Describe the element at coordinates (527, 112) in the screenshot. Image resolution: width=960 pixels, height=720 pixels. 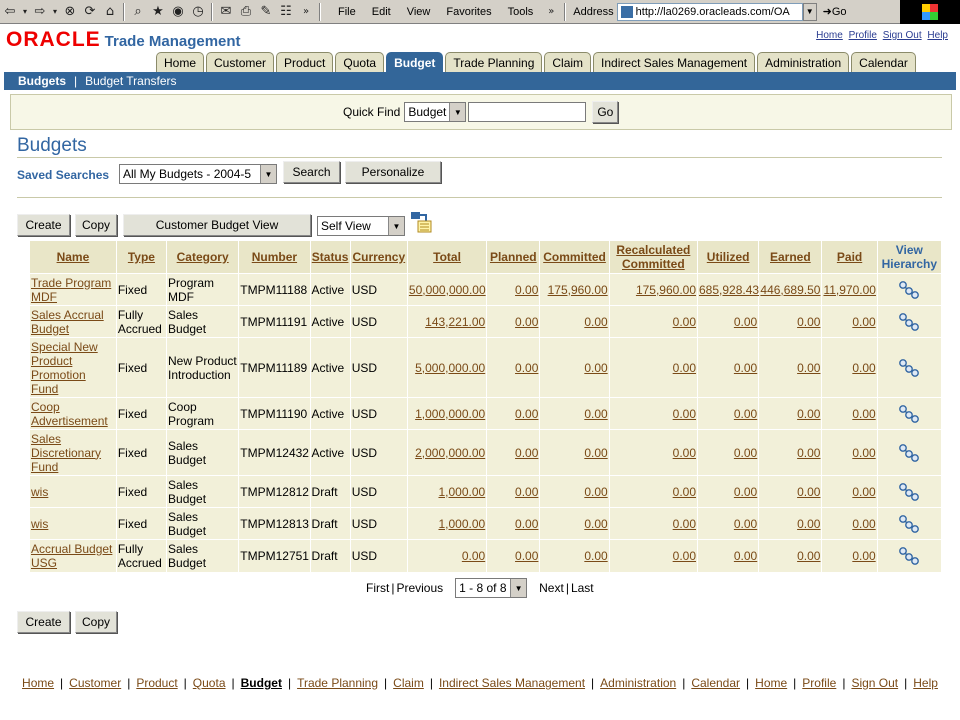
I see `quick-find-input` at that location.